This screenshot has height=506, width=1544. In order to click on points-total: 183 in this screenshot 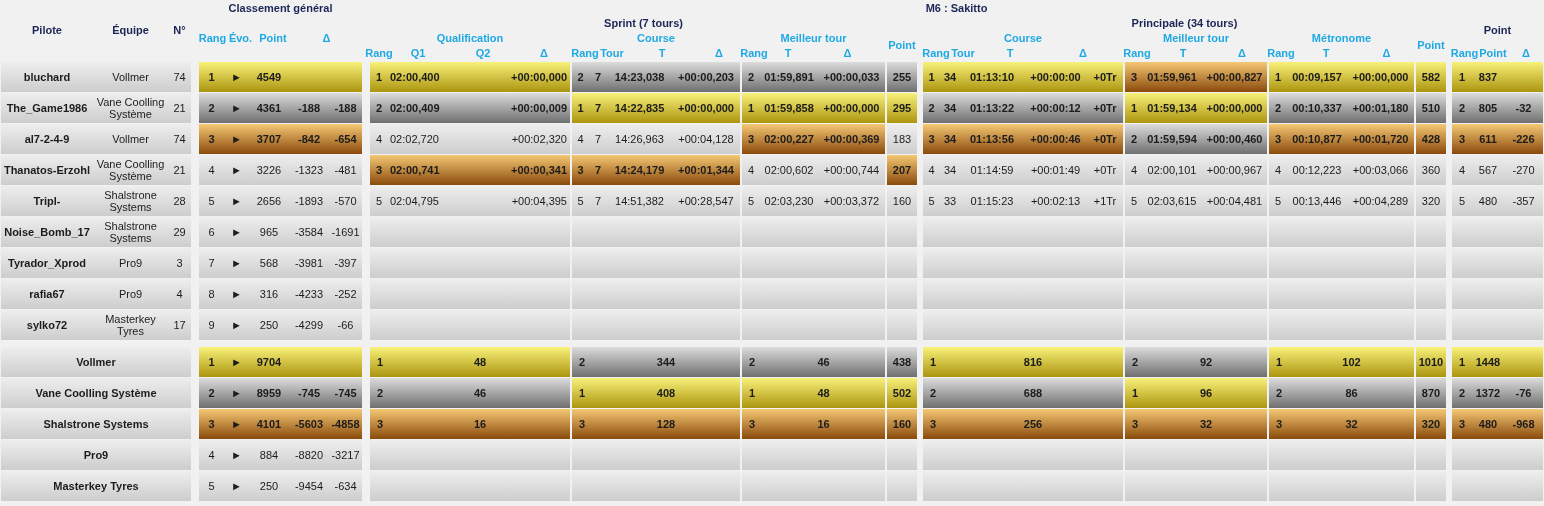, I will do `click(902, 139)`.